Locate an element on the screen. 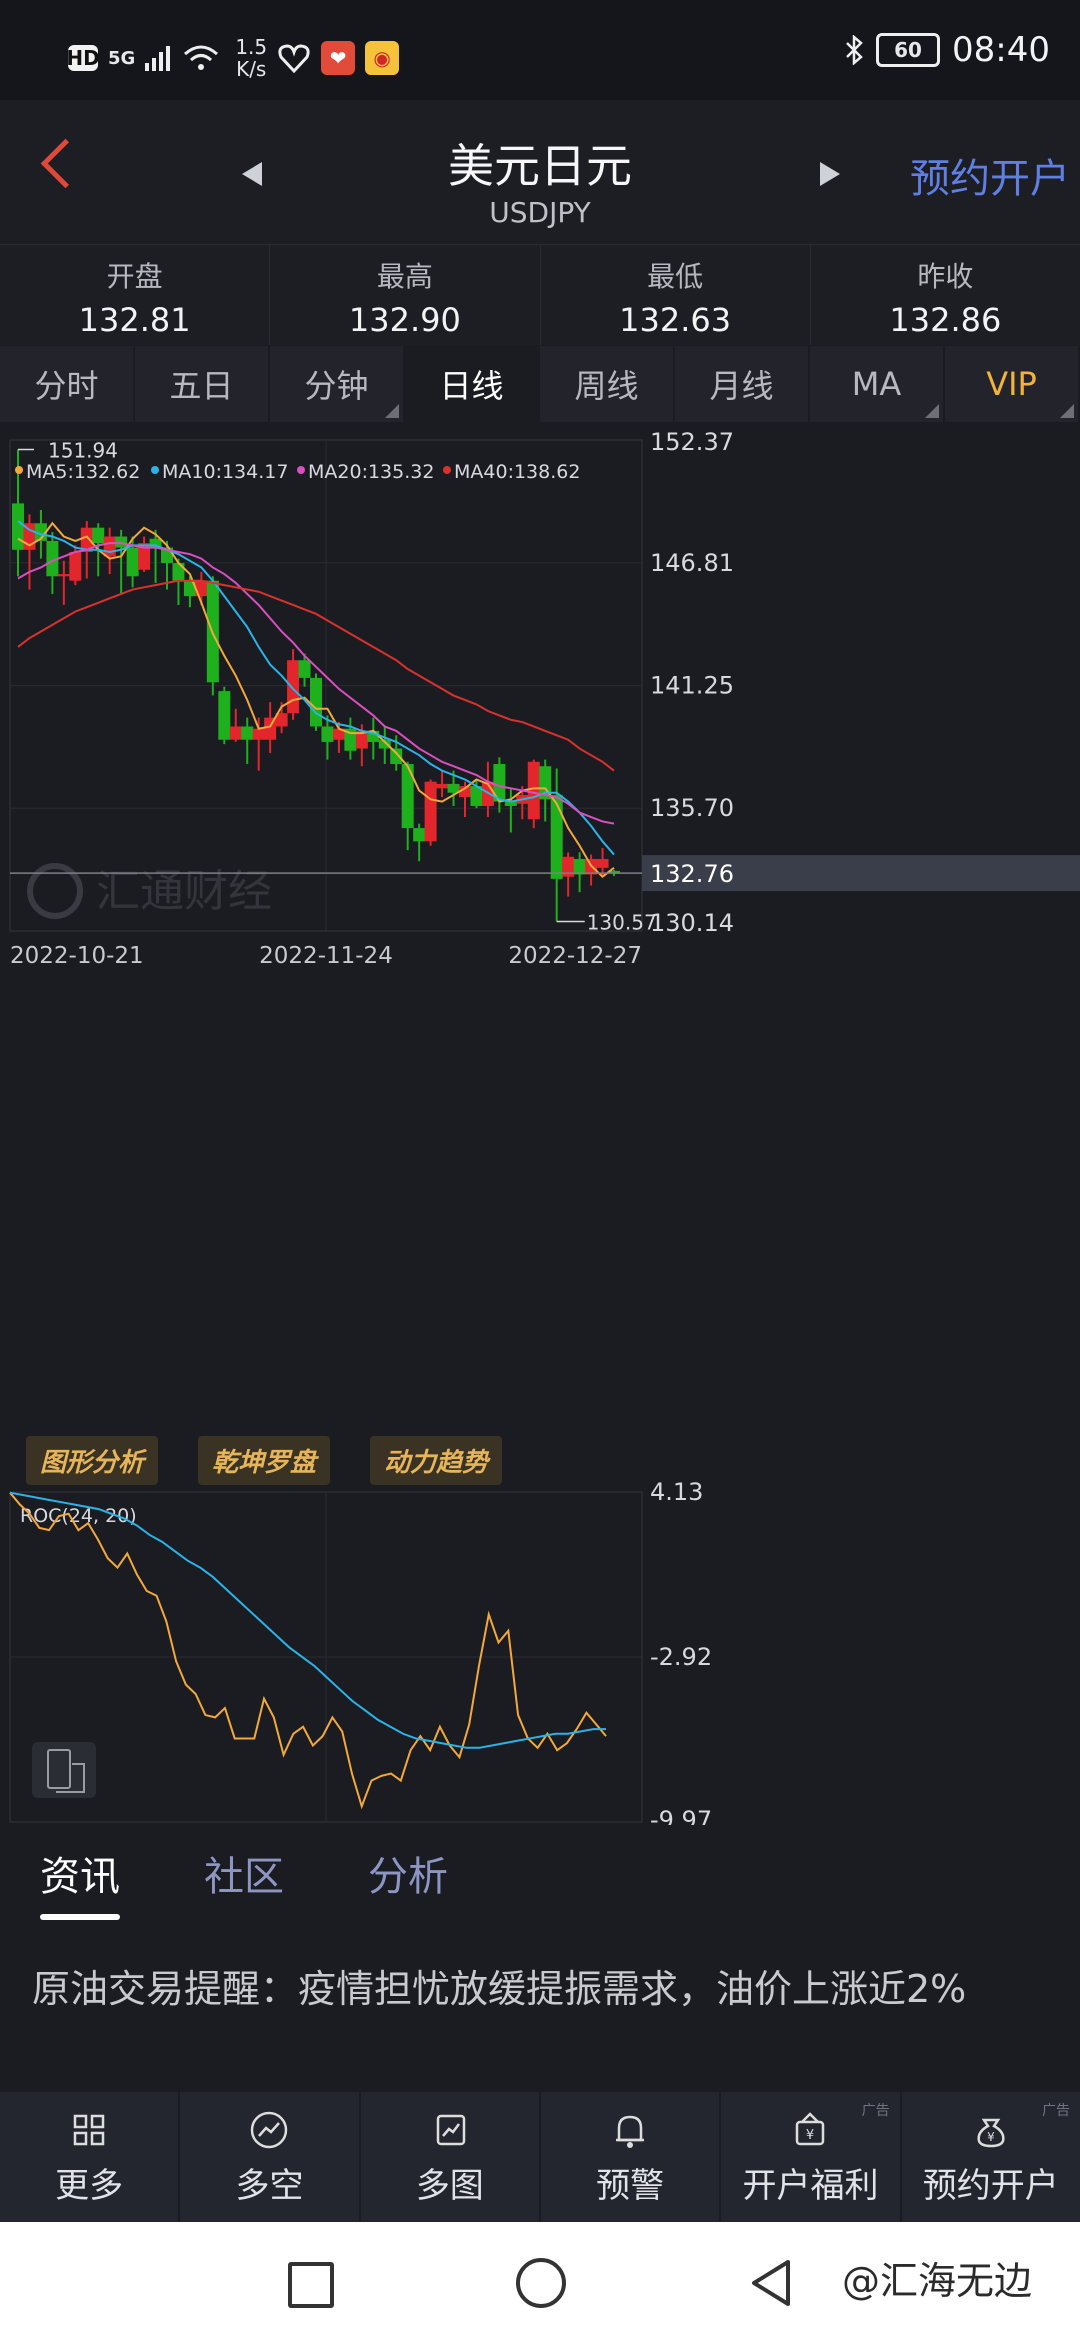 The width and height of the screenshot is (1080, 2340). quote-value: 132.90 is located at coordinates (404, 320).